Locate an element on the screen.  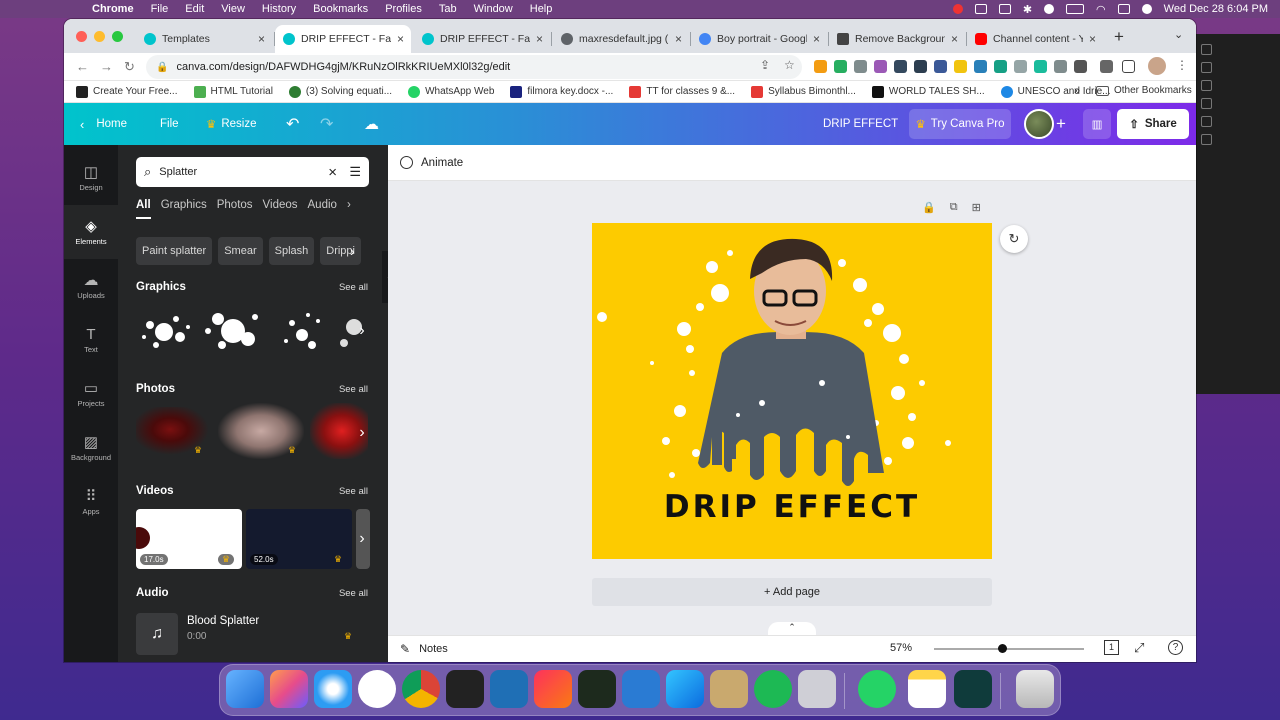
browser-tab: Boy portrait - Google × is located at coordinates (759, 39).